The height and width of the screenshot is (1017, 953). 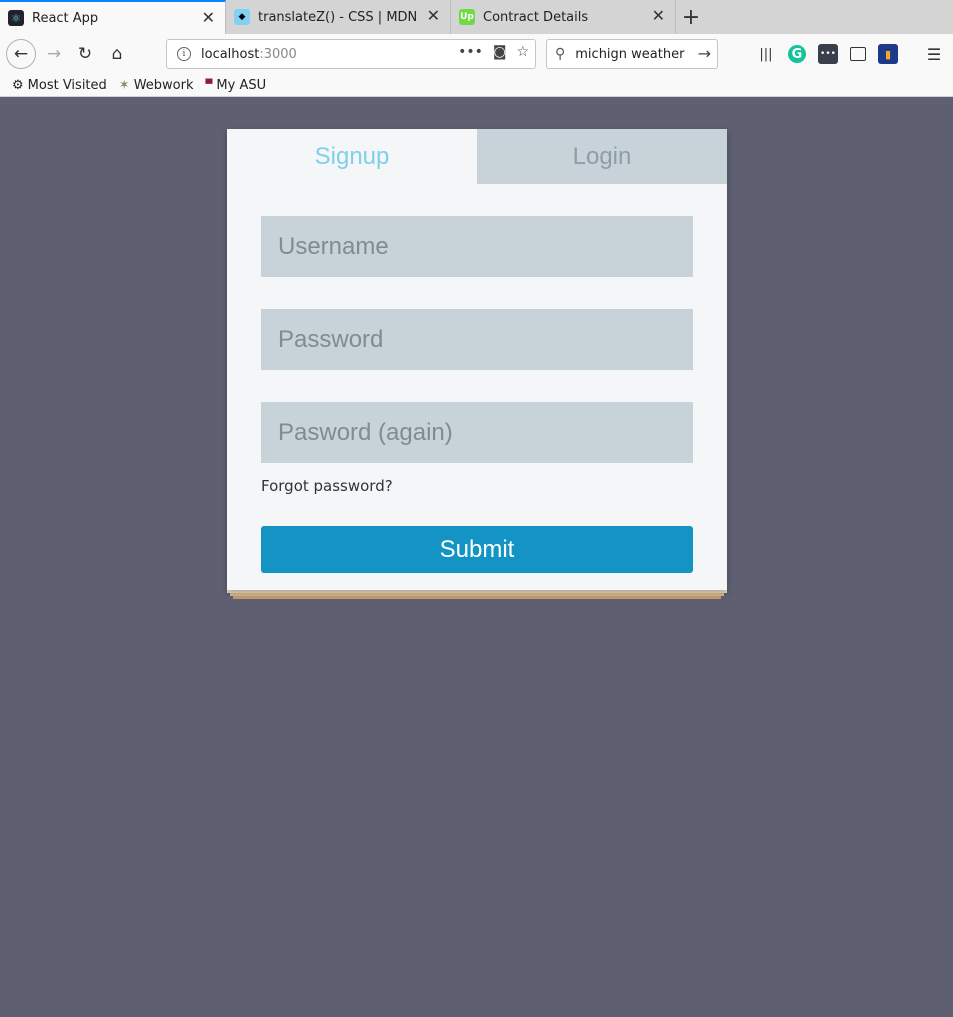 I want to click on menu-icon: ☰, so click(x=934, y=54).